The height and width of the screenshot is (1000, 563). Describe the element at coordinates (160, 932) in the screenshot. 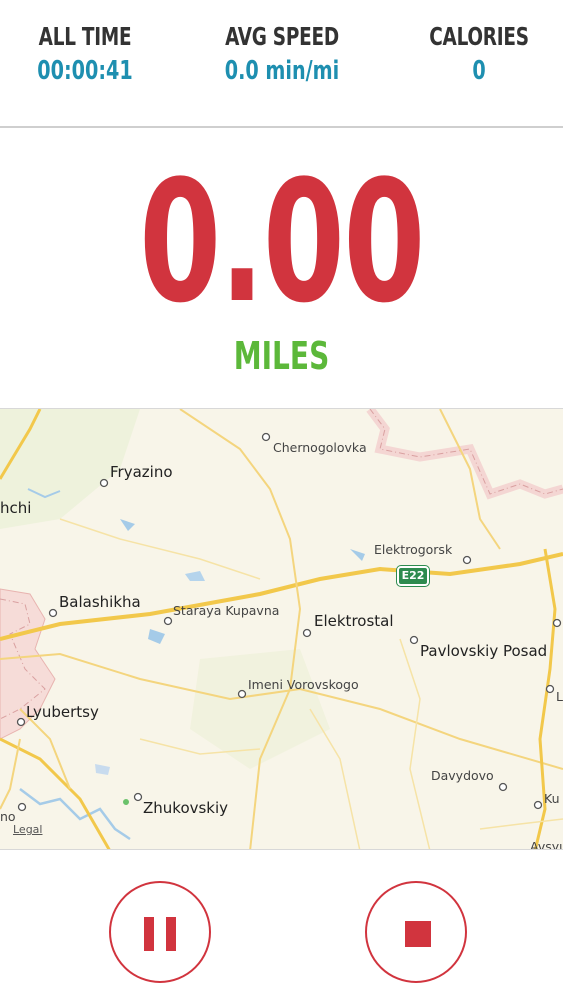

I see `pause-button` at that location.